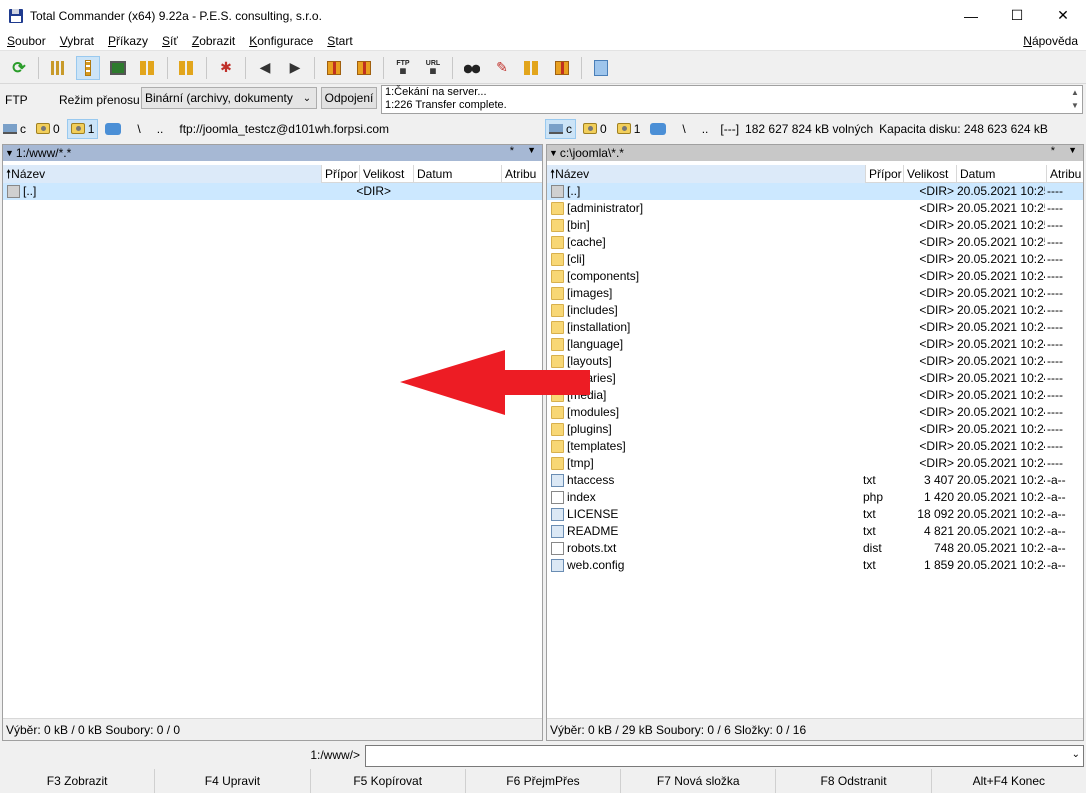 This screenshot has height=793, width=1086. What do you see at coordinates (472, 68) in the screenshot?
I see `find-icon` at bounding box center [472, 68].